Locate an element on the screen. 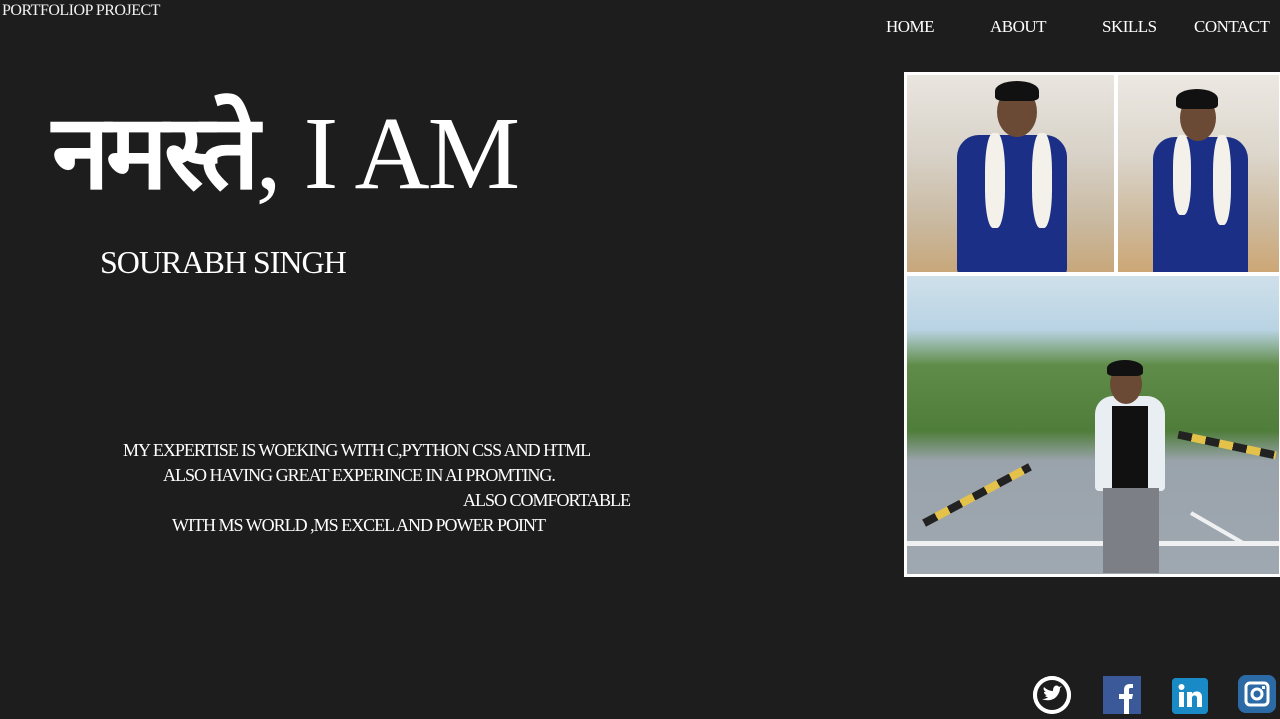  bio-line: WITH MS WORLD ,MS EXCEL AND POWER POINT is located at coordinates (359, 525).